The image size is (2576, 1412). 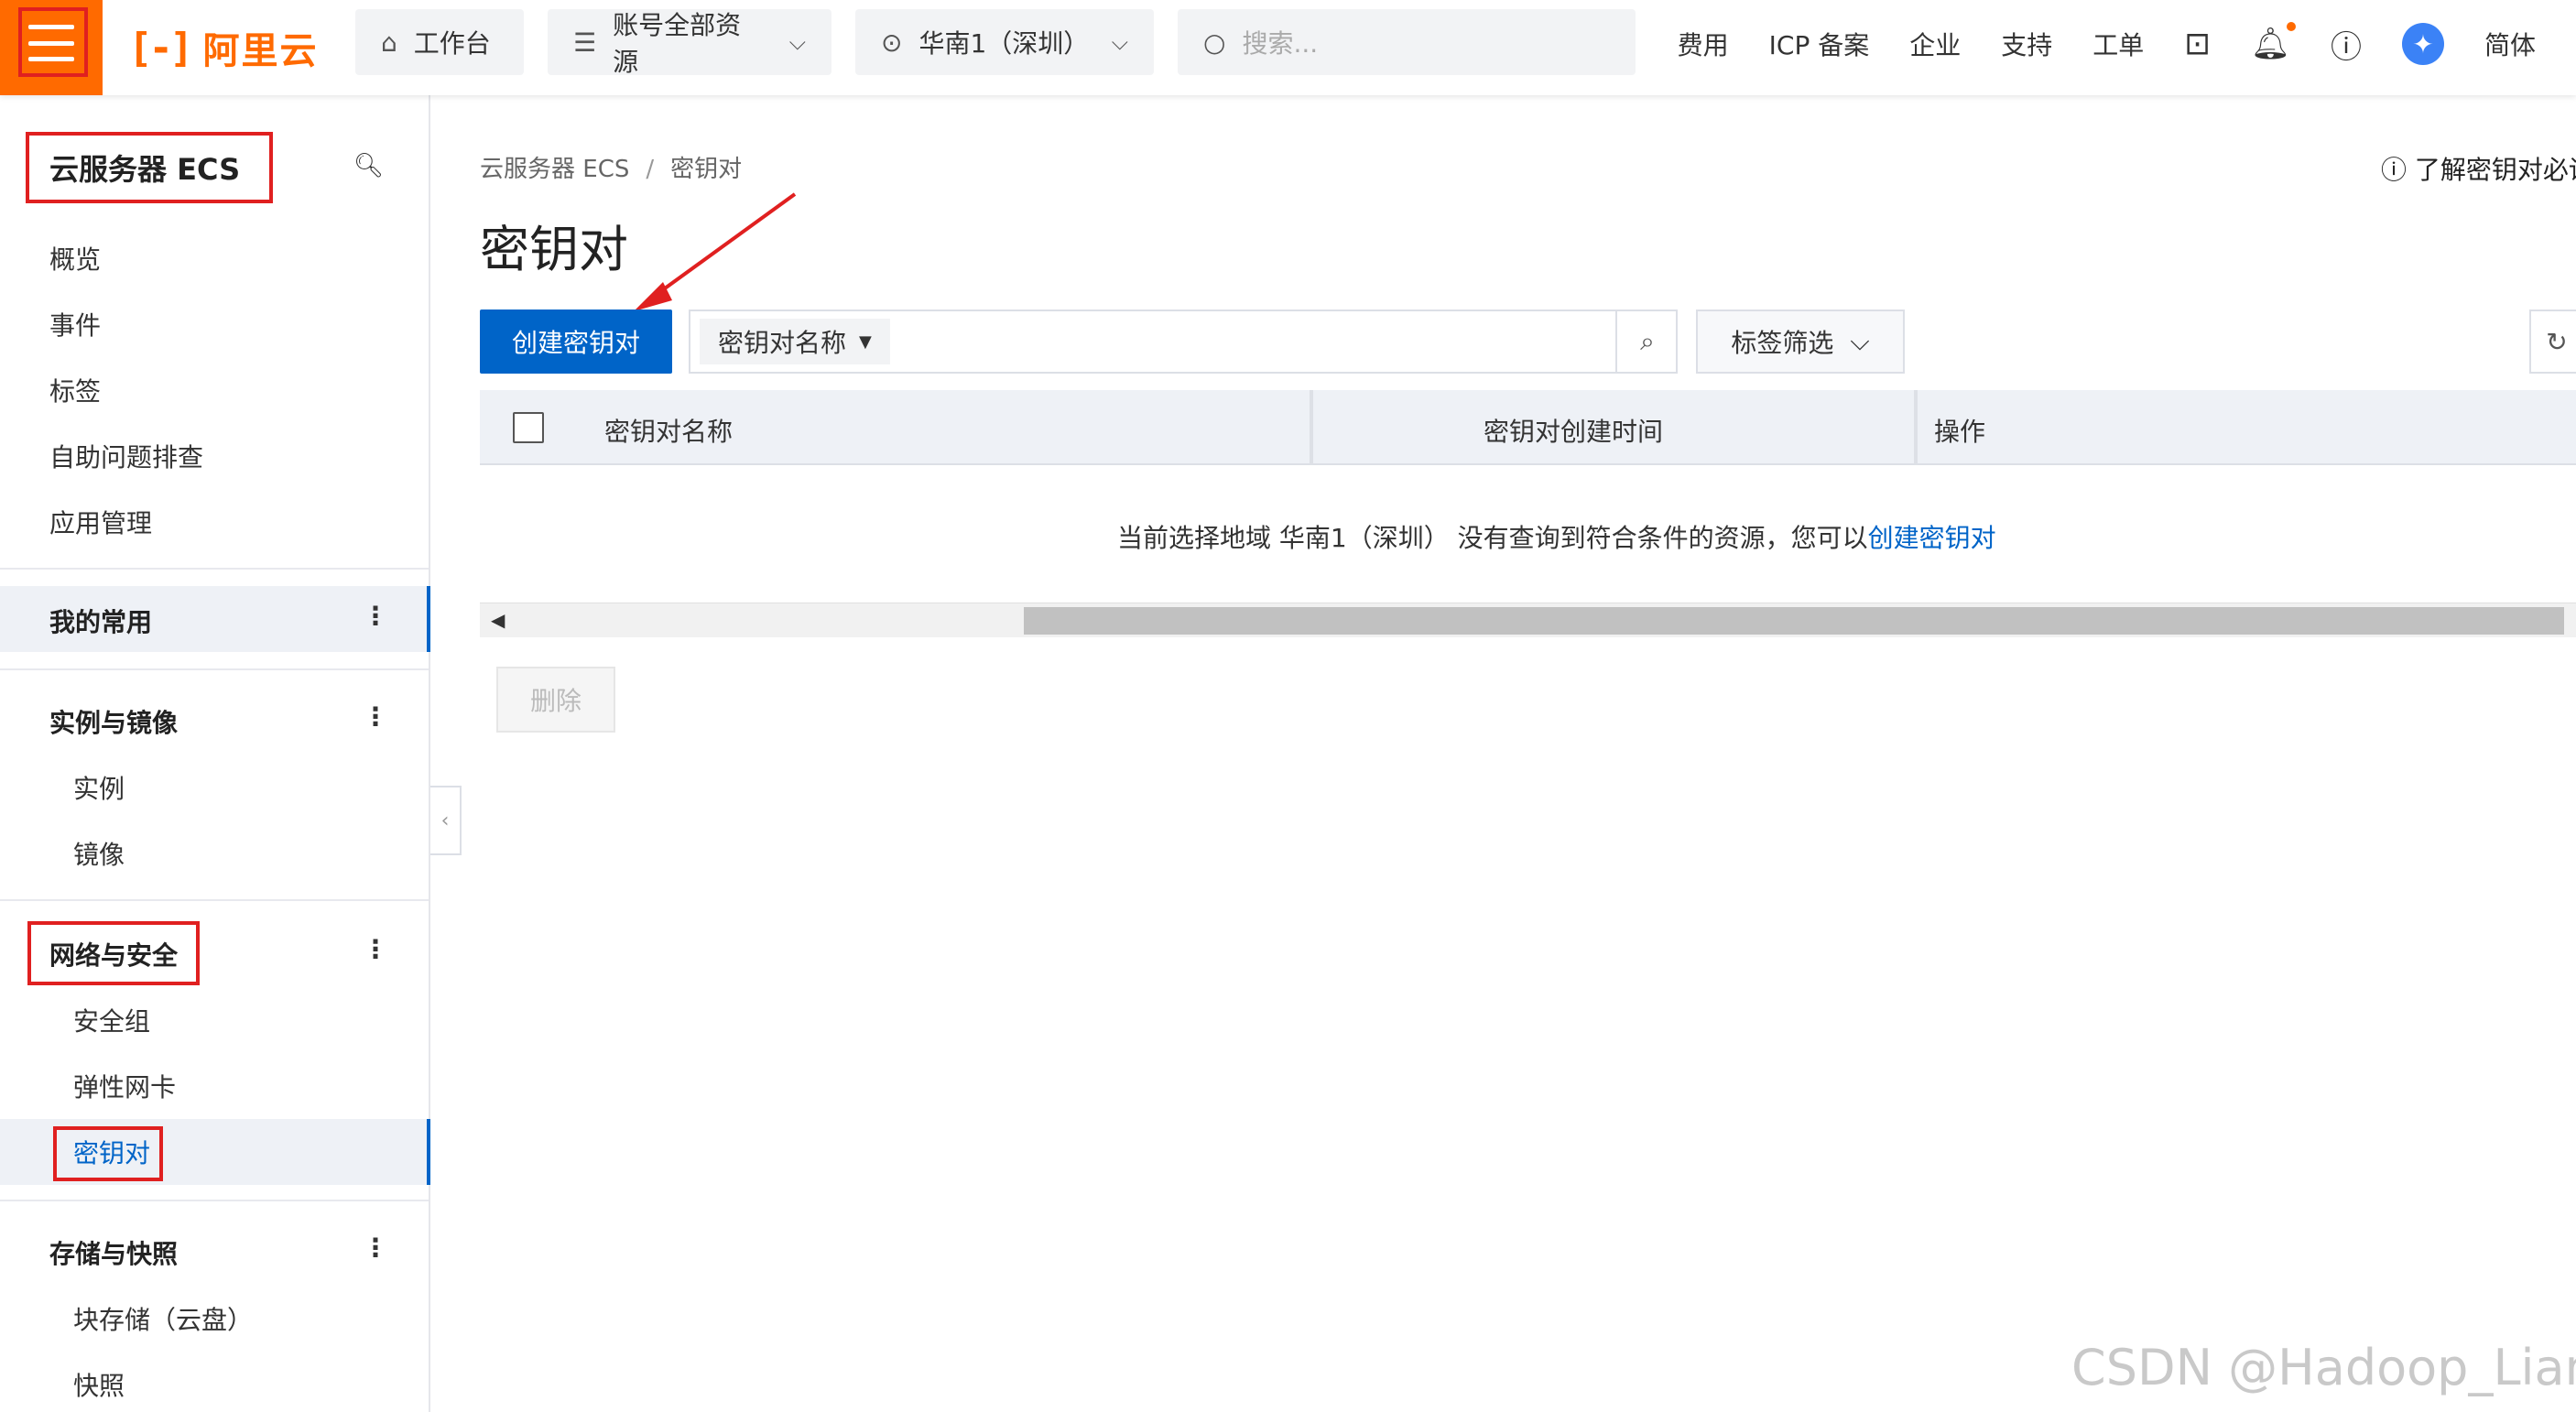 I want to click on empty-state-text: 当前选择地域 华南1（深圳） 没有查询到符合条件的资源，您可以, so click(x=1492, y=538).